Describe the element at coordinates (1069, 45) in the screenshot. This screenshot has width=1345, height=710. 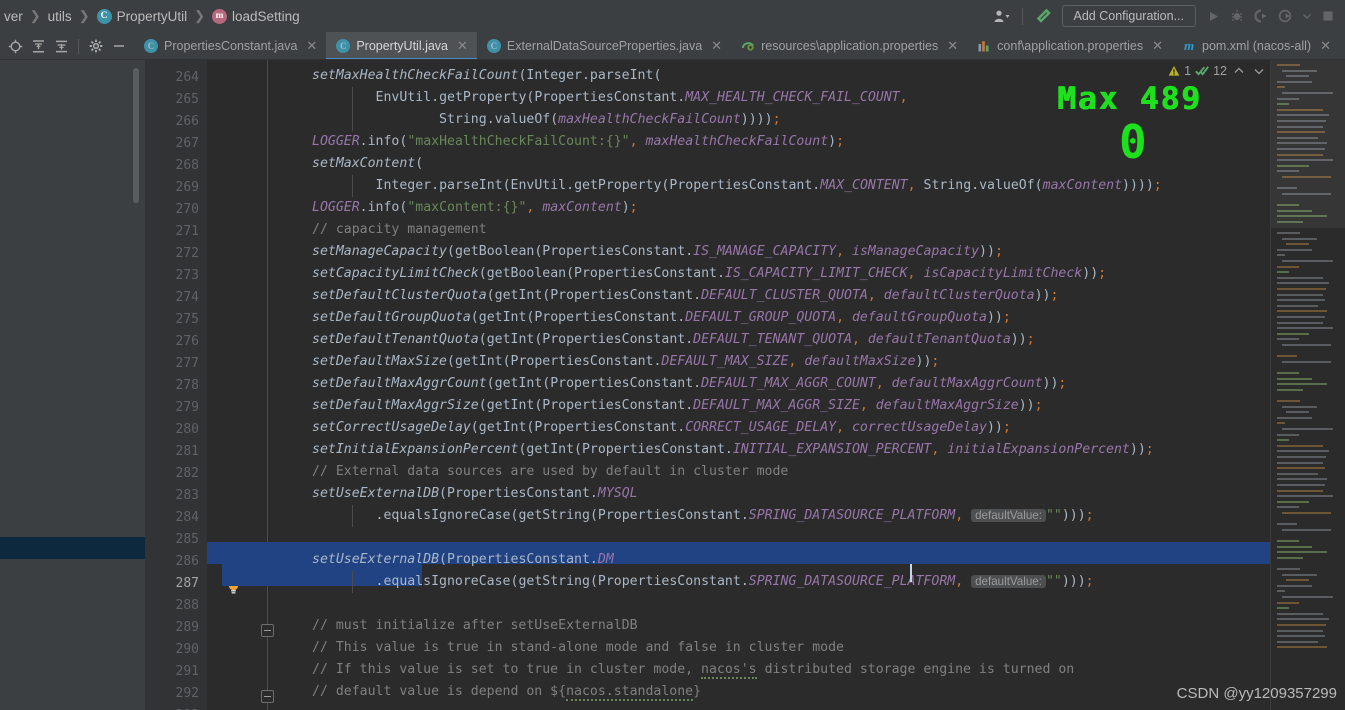
I see `tab-conf-application-properties: conf\application.properties ✕` at that location.